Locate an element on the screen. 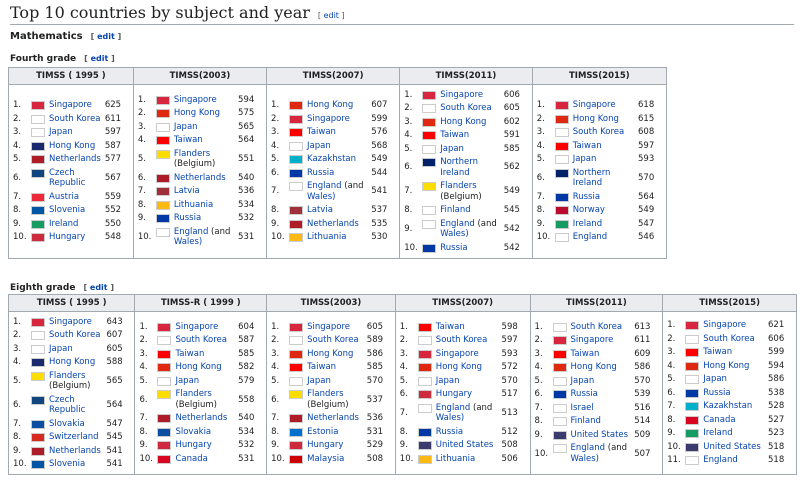  country-link: Latvia is located at coordinates (320, 210).